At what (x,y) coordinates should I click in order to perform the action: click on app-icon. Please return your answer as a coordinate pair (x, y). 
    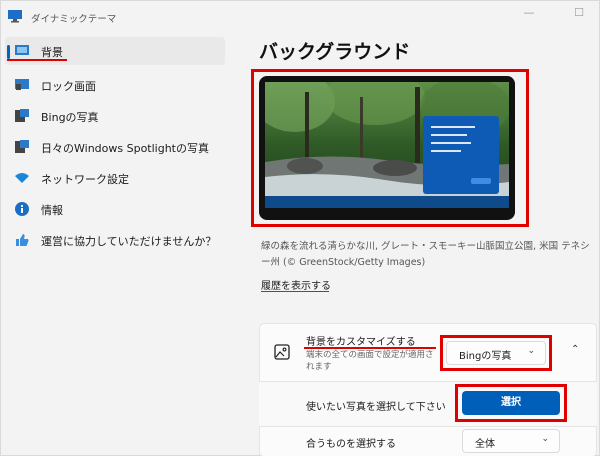
    Looking at the image, I should click on (15, 16).